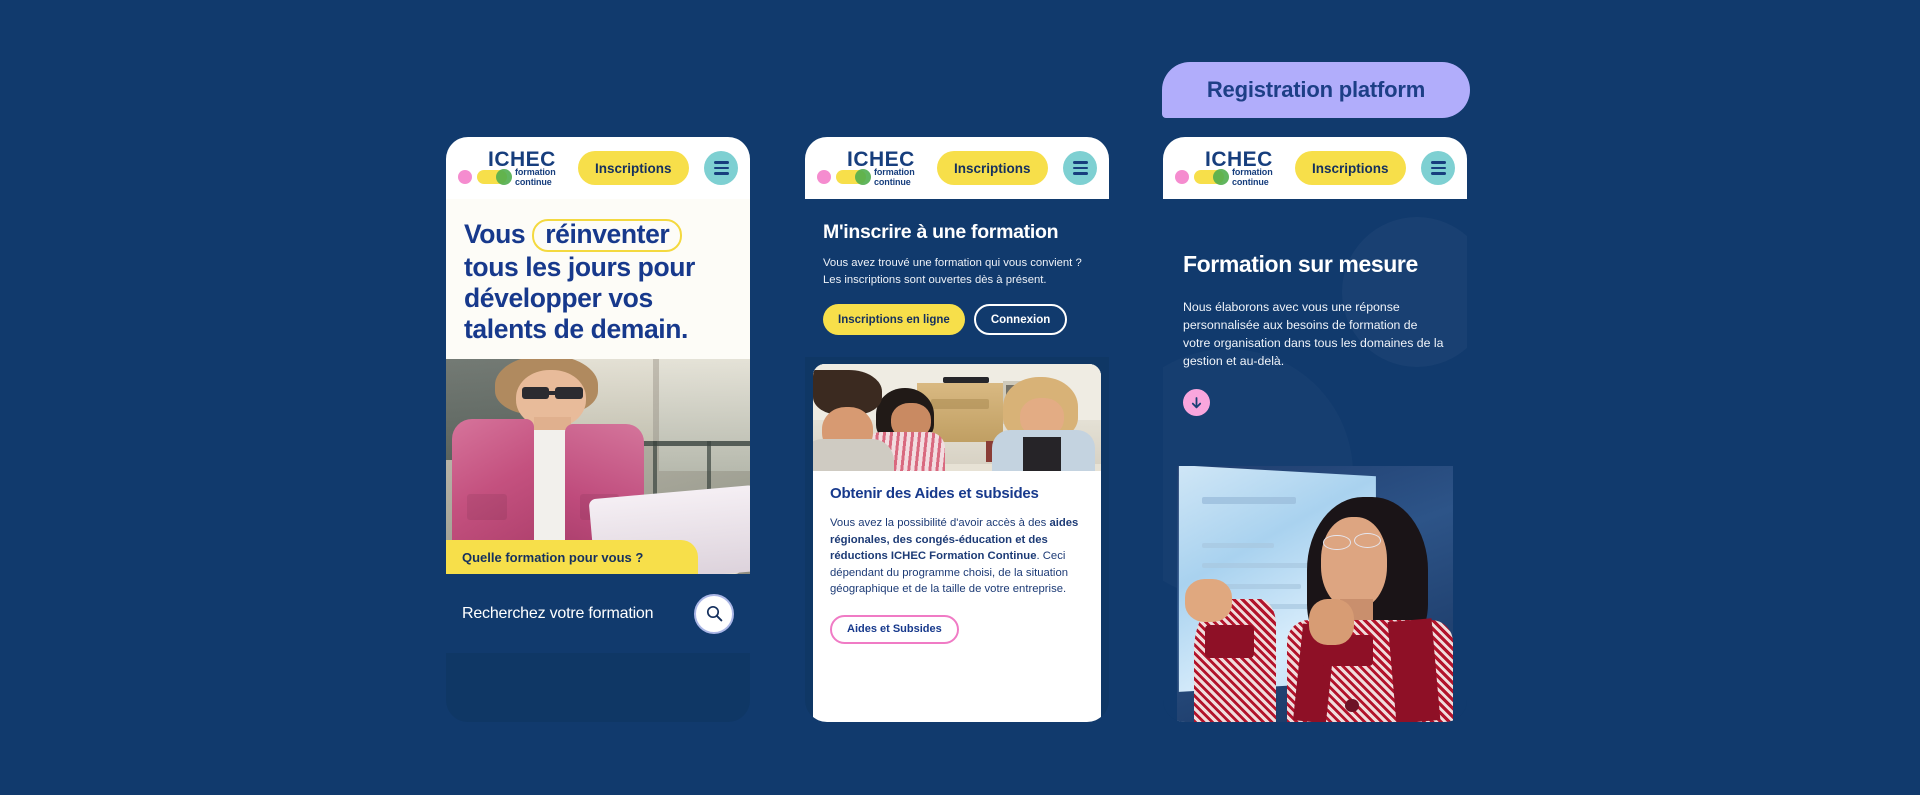 This screenshot has width=1920, height=795. Describe the element at coordinates (894, 319) in the screenshot. I see `online-registration-button: Inscriptions en ligne` at that location.